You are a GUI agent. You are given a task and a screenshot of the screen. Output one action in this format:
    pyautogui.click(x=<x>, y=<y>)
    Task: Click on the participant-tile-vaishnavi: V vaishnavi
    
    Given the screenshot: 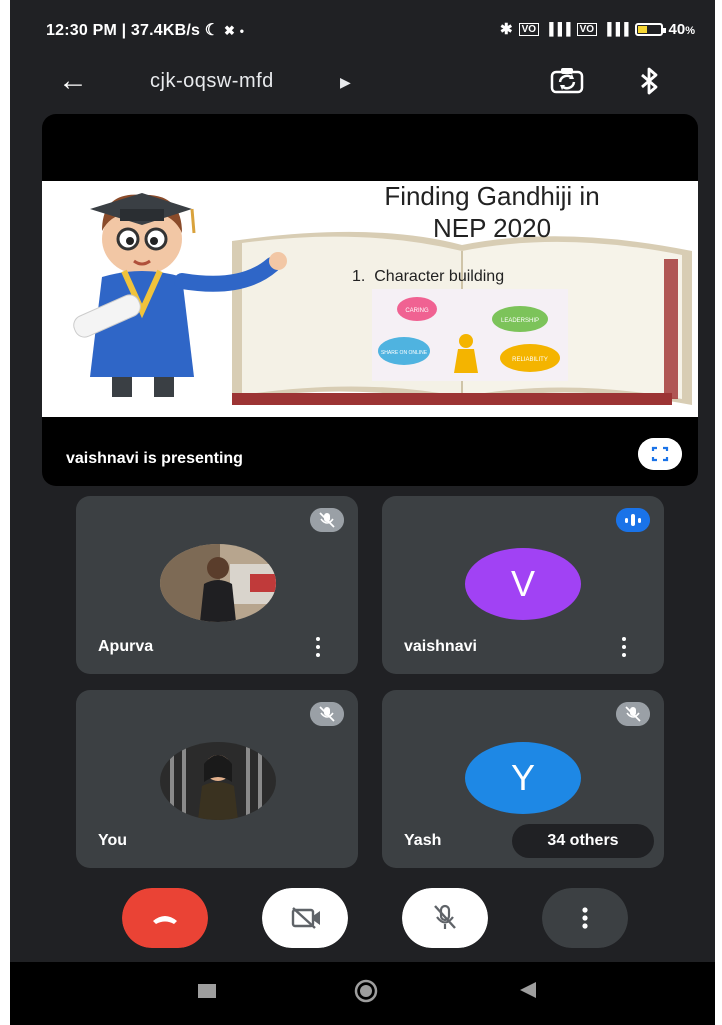 What is the action you would take?
    pyautogui.click(x=523, y=585)
    